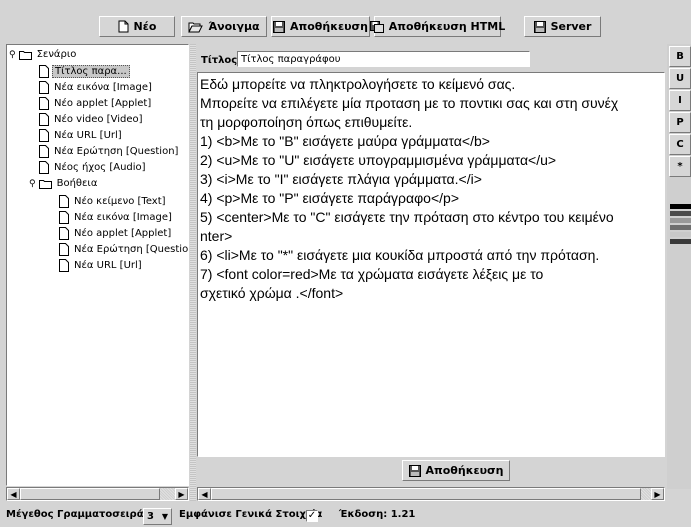  I want to click on underline-button: U, so click(680, 78).